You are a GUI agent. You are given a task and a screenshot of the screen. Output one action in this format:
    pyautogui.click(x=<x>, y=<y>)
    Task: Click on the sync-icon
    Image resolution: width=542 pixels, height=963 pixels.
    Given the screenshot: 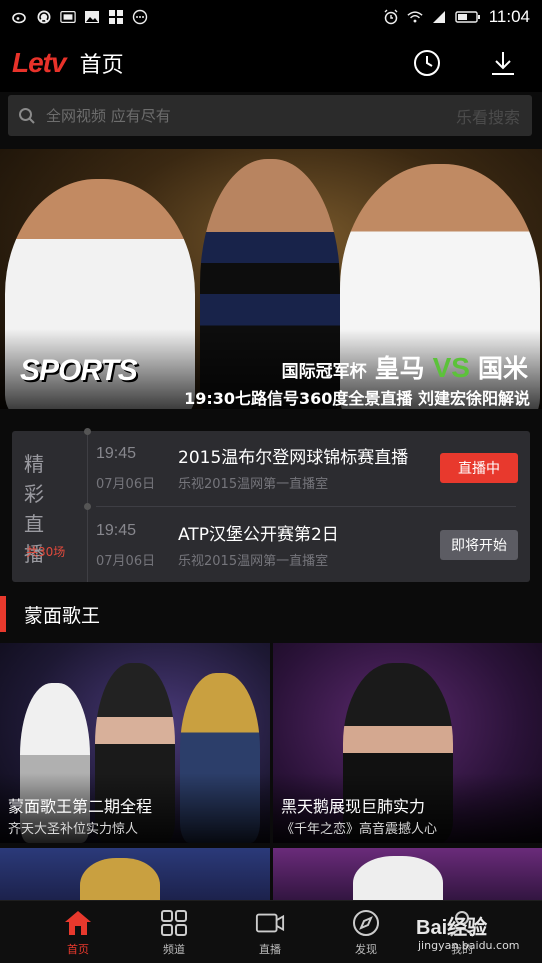 What is the action you would take?
    pyautogui.click(x=44, y=17)
    